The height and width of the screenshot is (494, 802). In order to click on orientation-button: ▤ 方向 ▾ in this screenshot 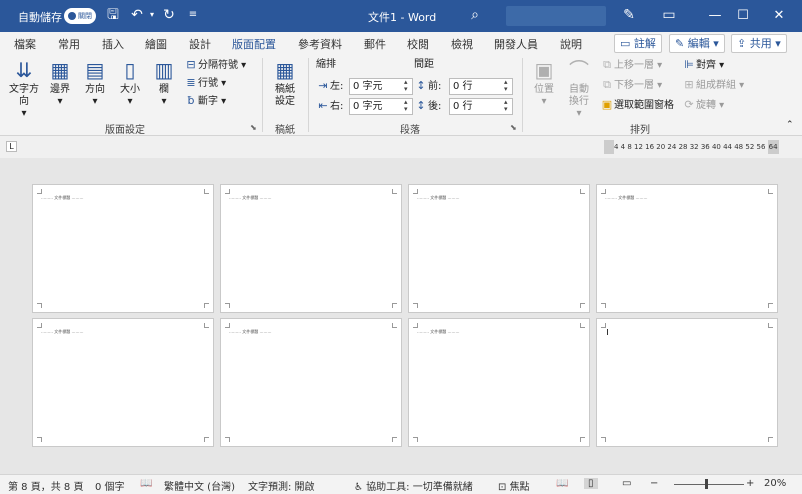, I will do `click(95, 83)`.